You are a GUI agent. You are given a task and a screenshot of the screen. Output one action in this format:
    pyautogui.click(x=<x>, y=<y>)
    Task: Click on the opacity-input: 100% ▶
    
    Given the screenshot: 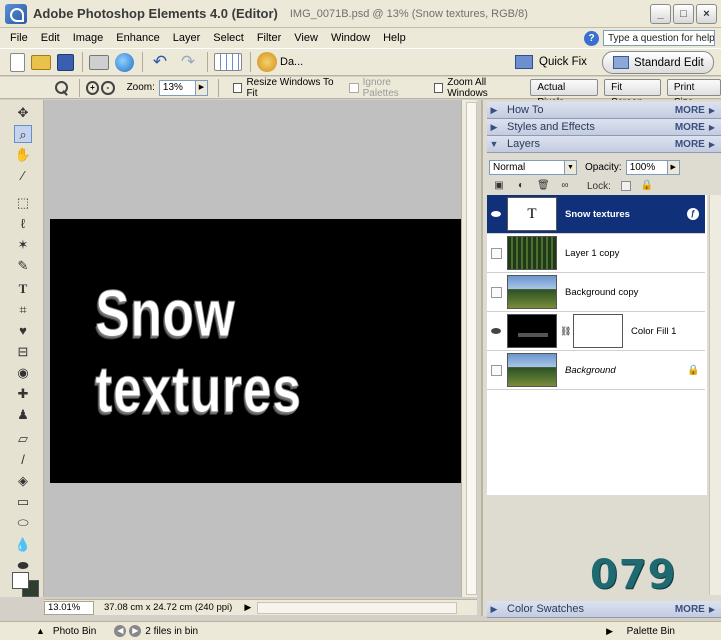 What is the action you would take?
    pyautogui.click(x=652, y=167)
    